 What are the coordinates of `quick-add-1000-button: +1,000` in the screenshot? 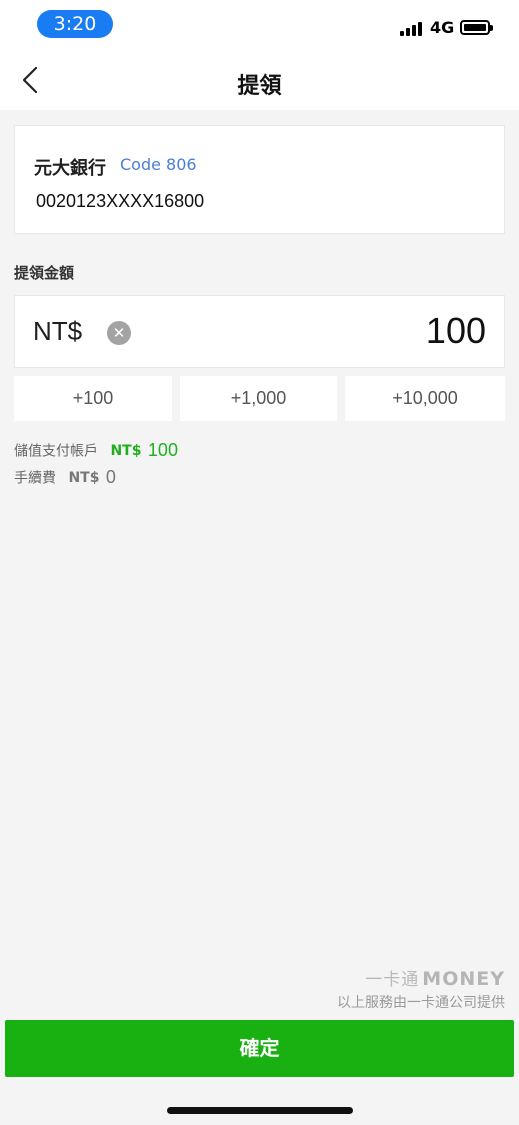 It's located at (258, 398).